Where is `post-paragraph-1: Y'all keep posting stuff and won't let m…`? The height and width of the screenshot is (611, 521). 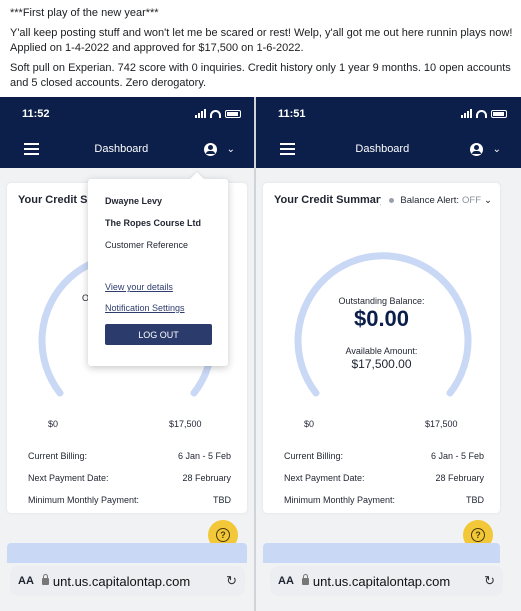 post-paragraph-1: Y'all keep posting stuff and won't let m… is located at coordinates (261, 40).